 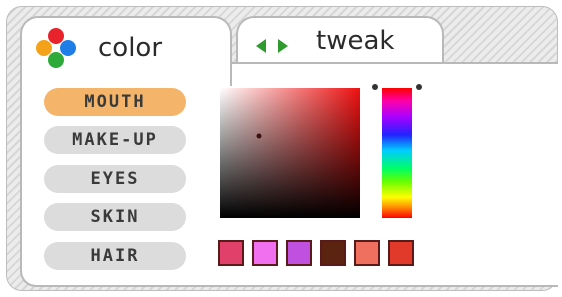 What do you see at coordinates (261, 46) in the screenshot?
I see `arrow-left-icon` at bounding box center [261, 46].